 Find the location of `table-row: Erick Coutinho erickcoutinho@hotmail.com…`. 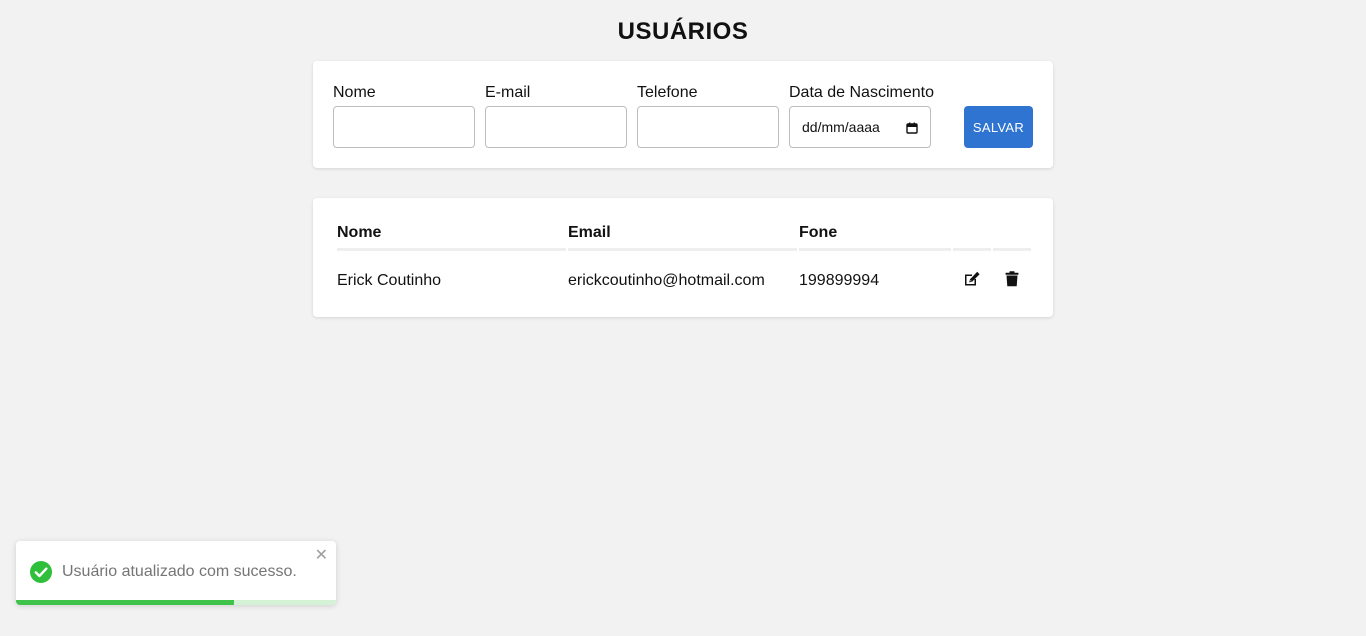

table-row: Erick Coutinho erickcoutinho@hotmail.com… is located at coordinates (684, 281).